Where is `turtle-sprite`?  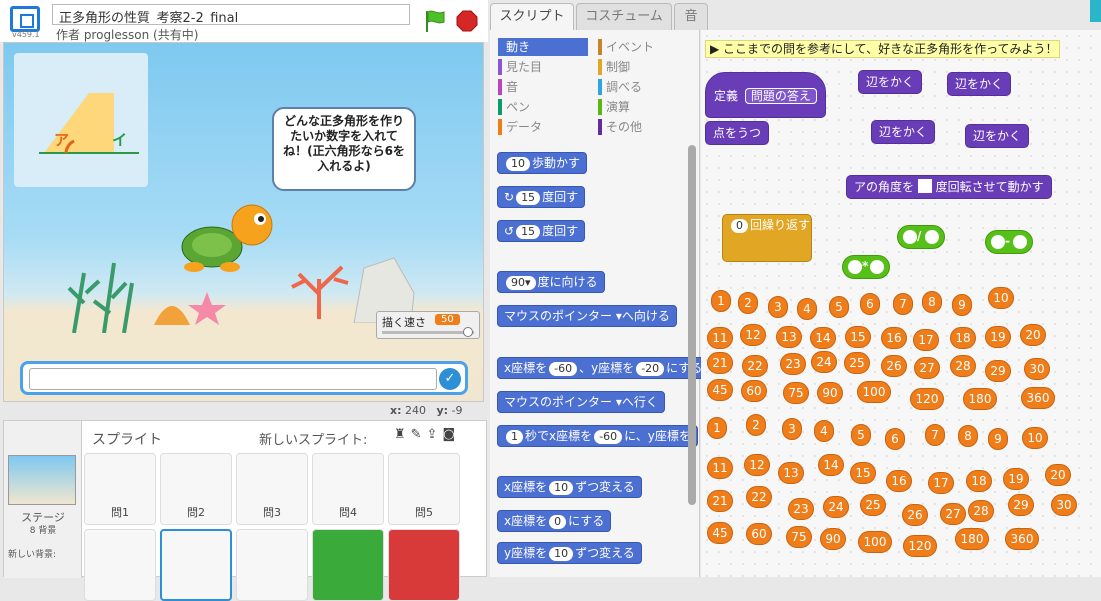
turtle-sprite is located at coordinates (224, 241).